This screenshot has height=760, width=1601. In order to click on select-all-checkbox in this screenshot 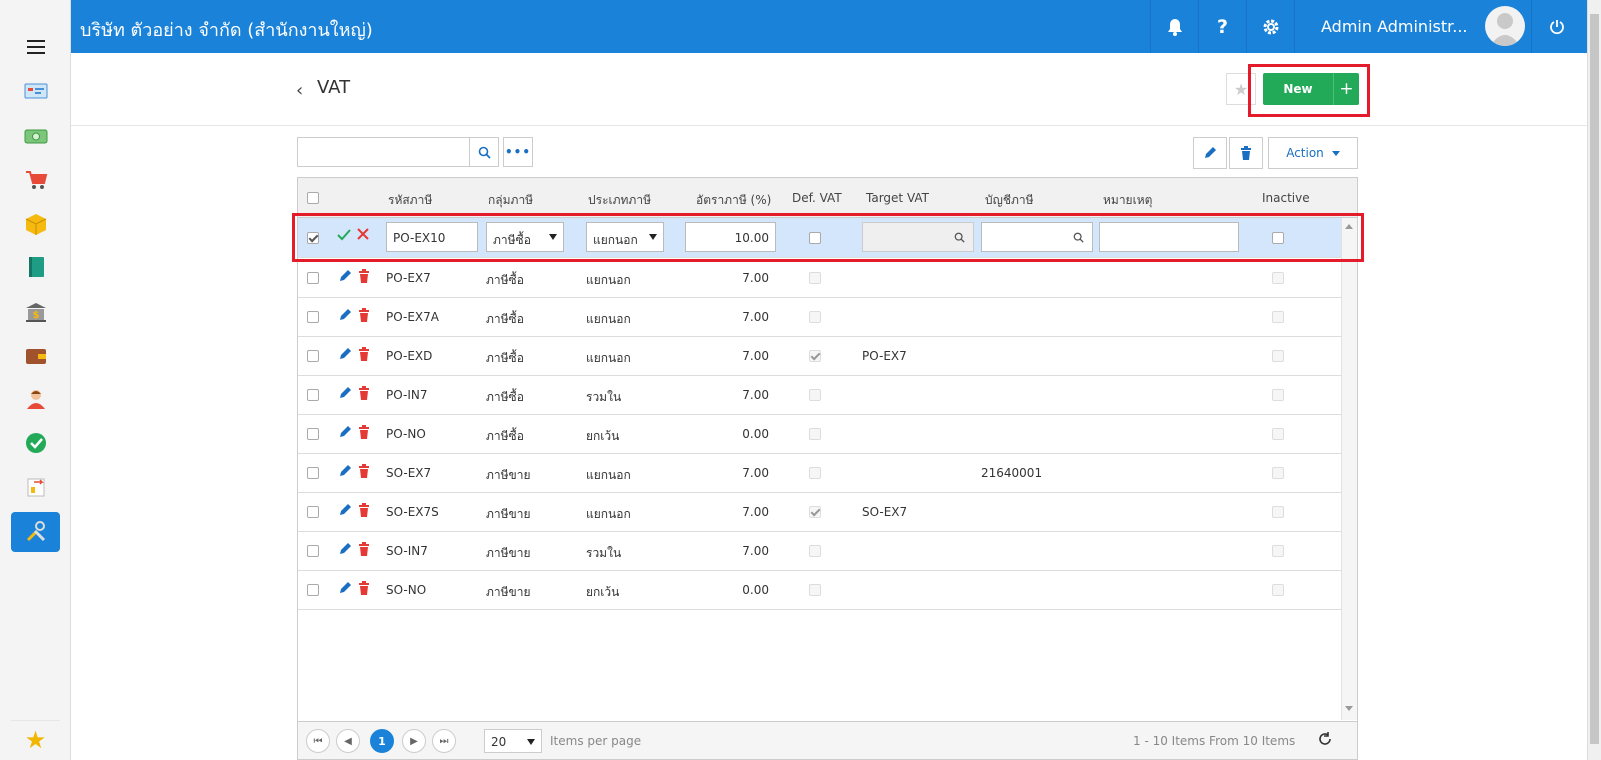, I will do `click(313, 198)`.